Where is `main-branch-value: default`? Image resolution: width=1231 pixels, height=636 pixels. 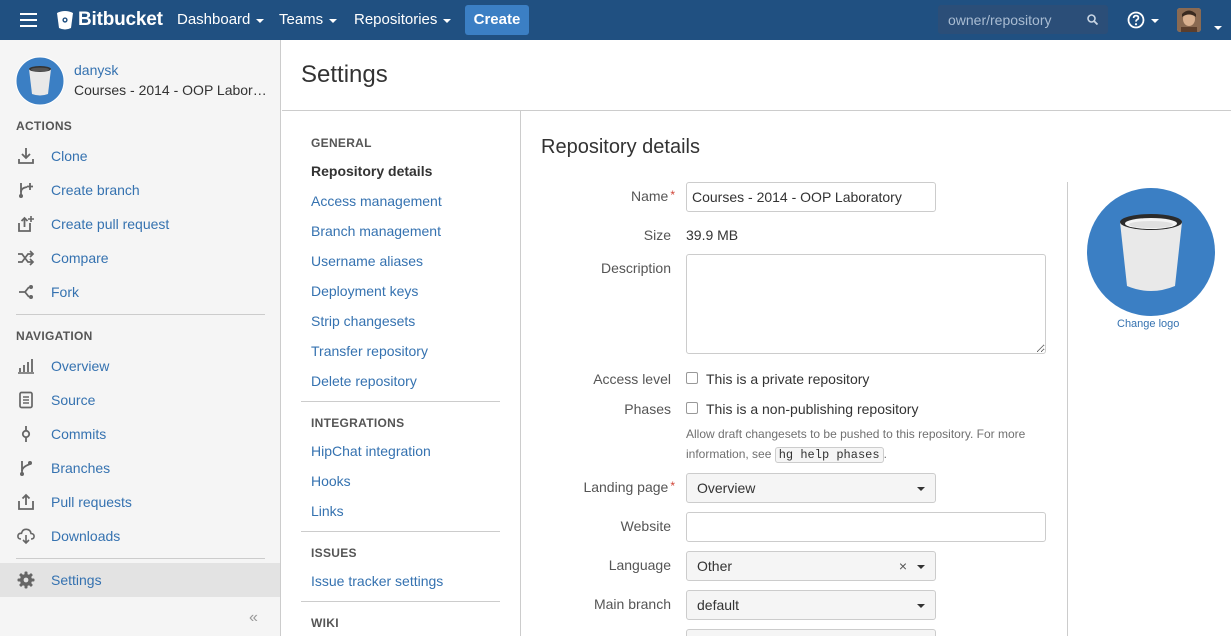 main-branch-value: default is located at coordinates (718, 605).